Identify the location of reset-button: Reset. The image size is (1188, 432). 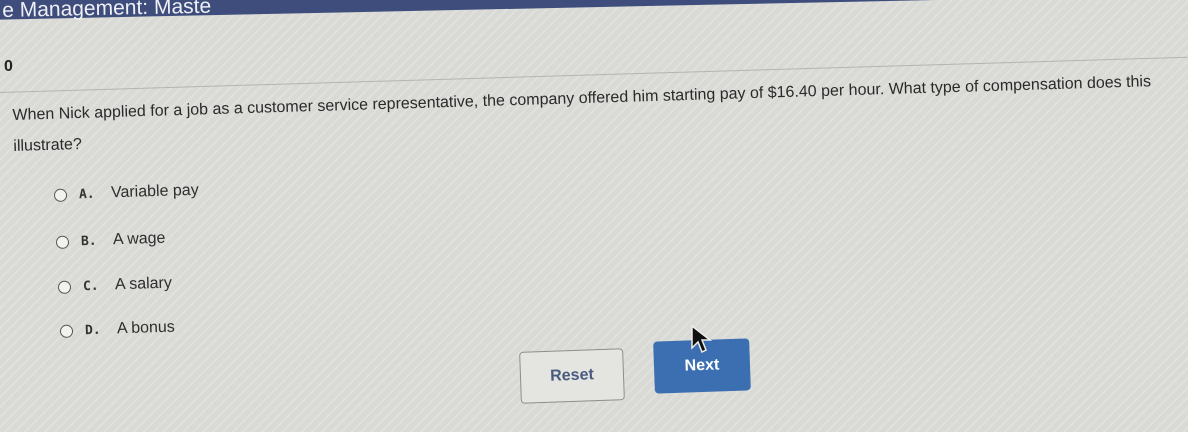
(572, 376).